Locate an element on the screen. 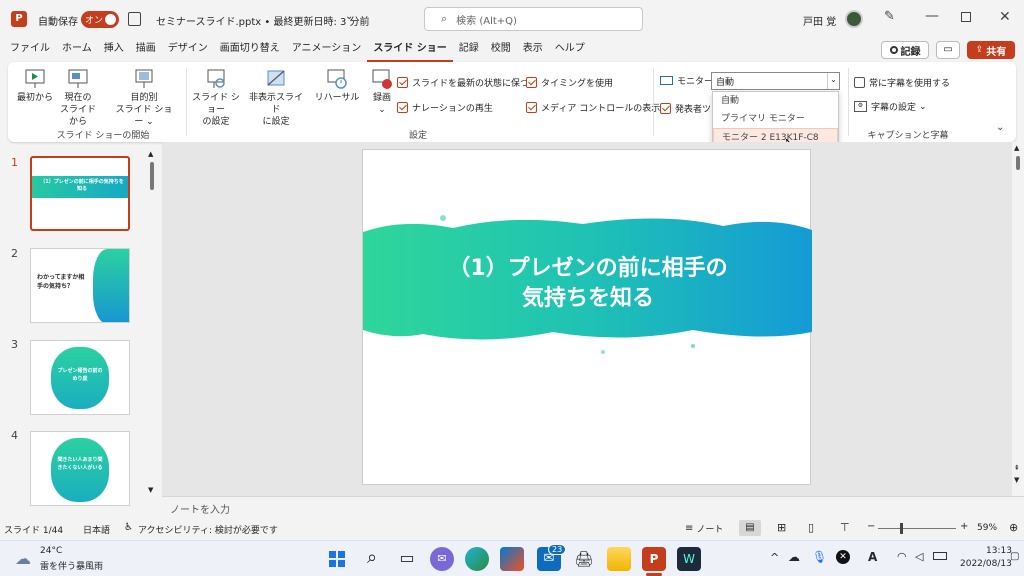 This screenshot has width=1024, height=576. tab-animations: アニメーション is located at coordinates (327, 50).